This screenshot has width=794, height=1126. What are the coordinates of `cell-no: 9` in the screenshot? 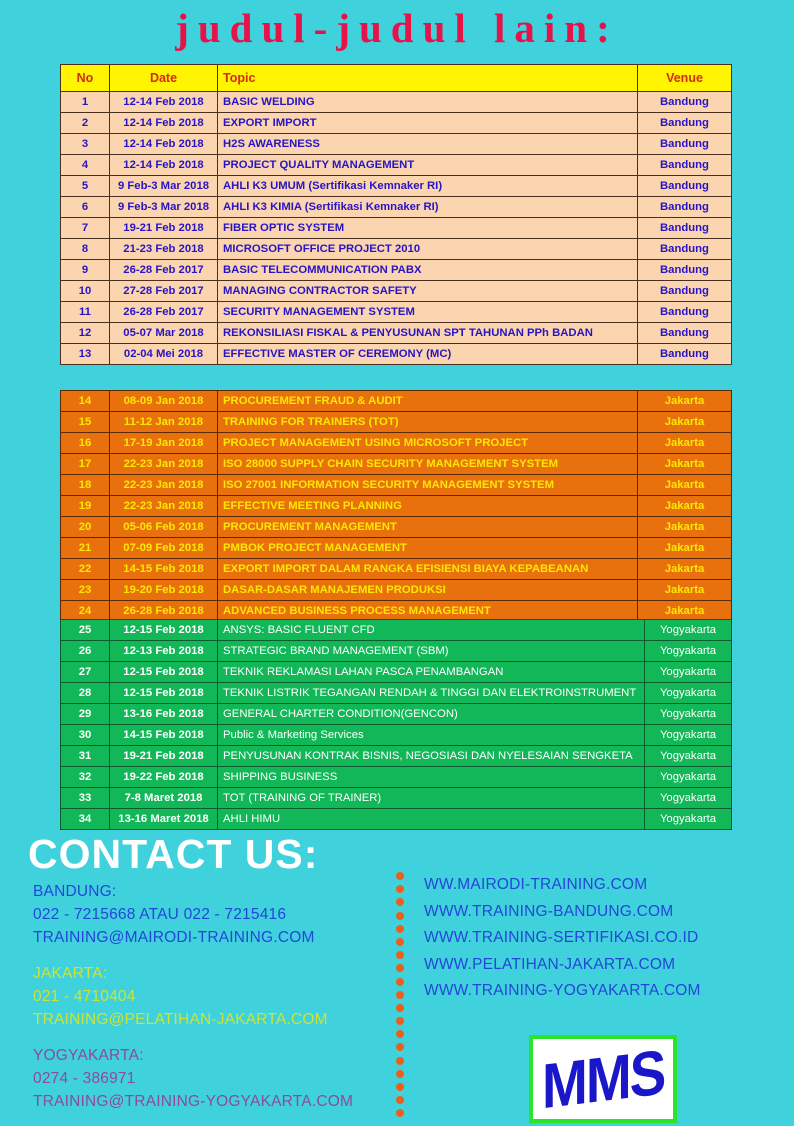 It's located at (85, 270).